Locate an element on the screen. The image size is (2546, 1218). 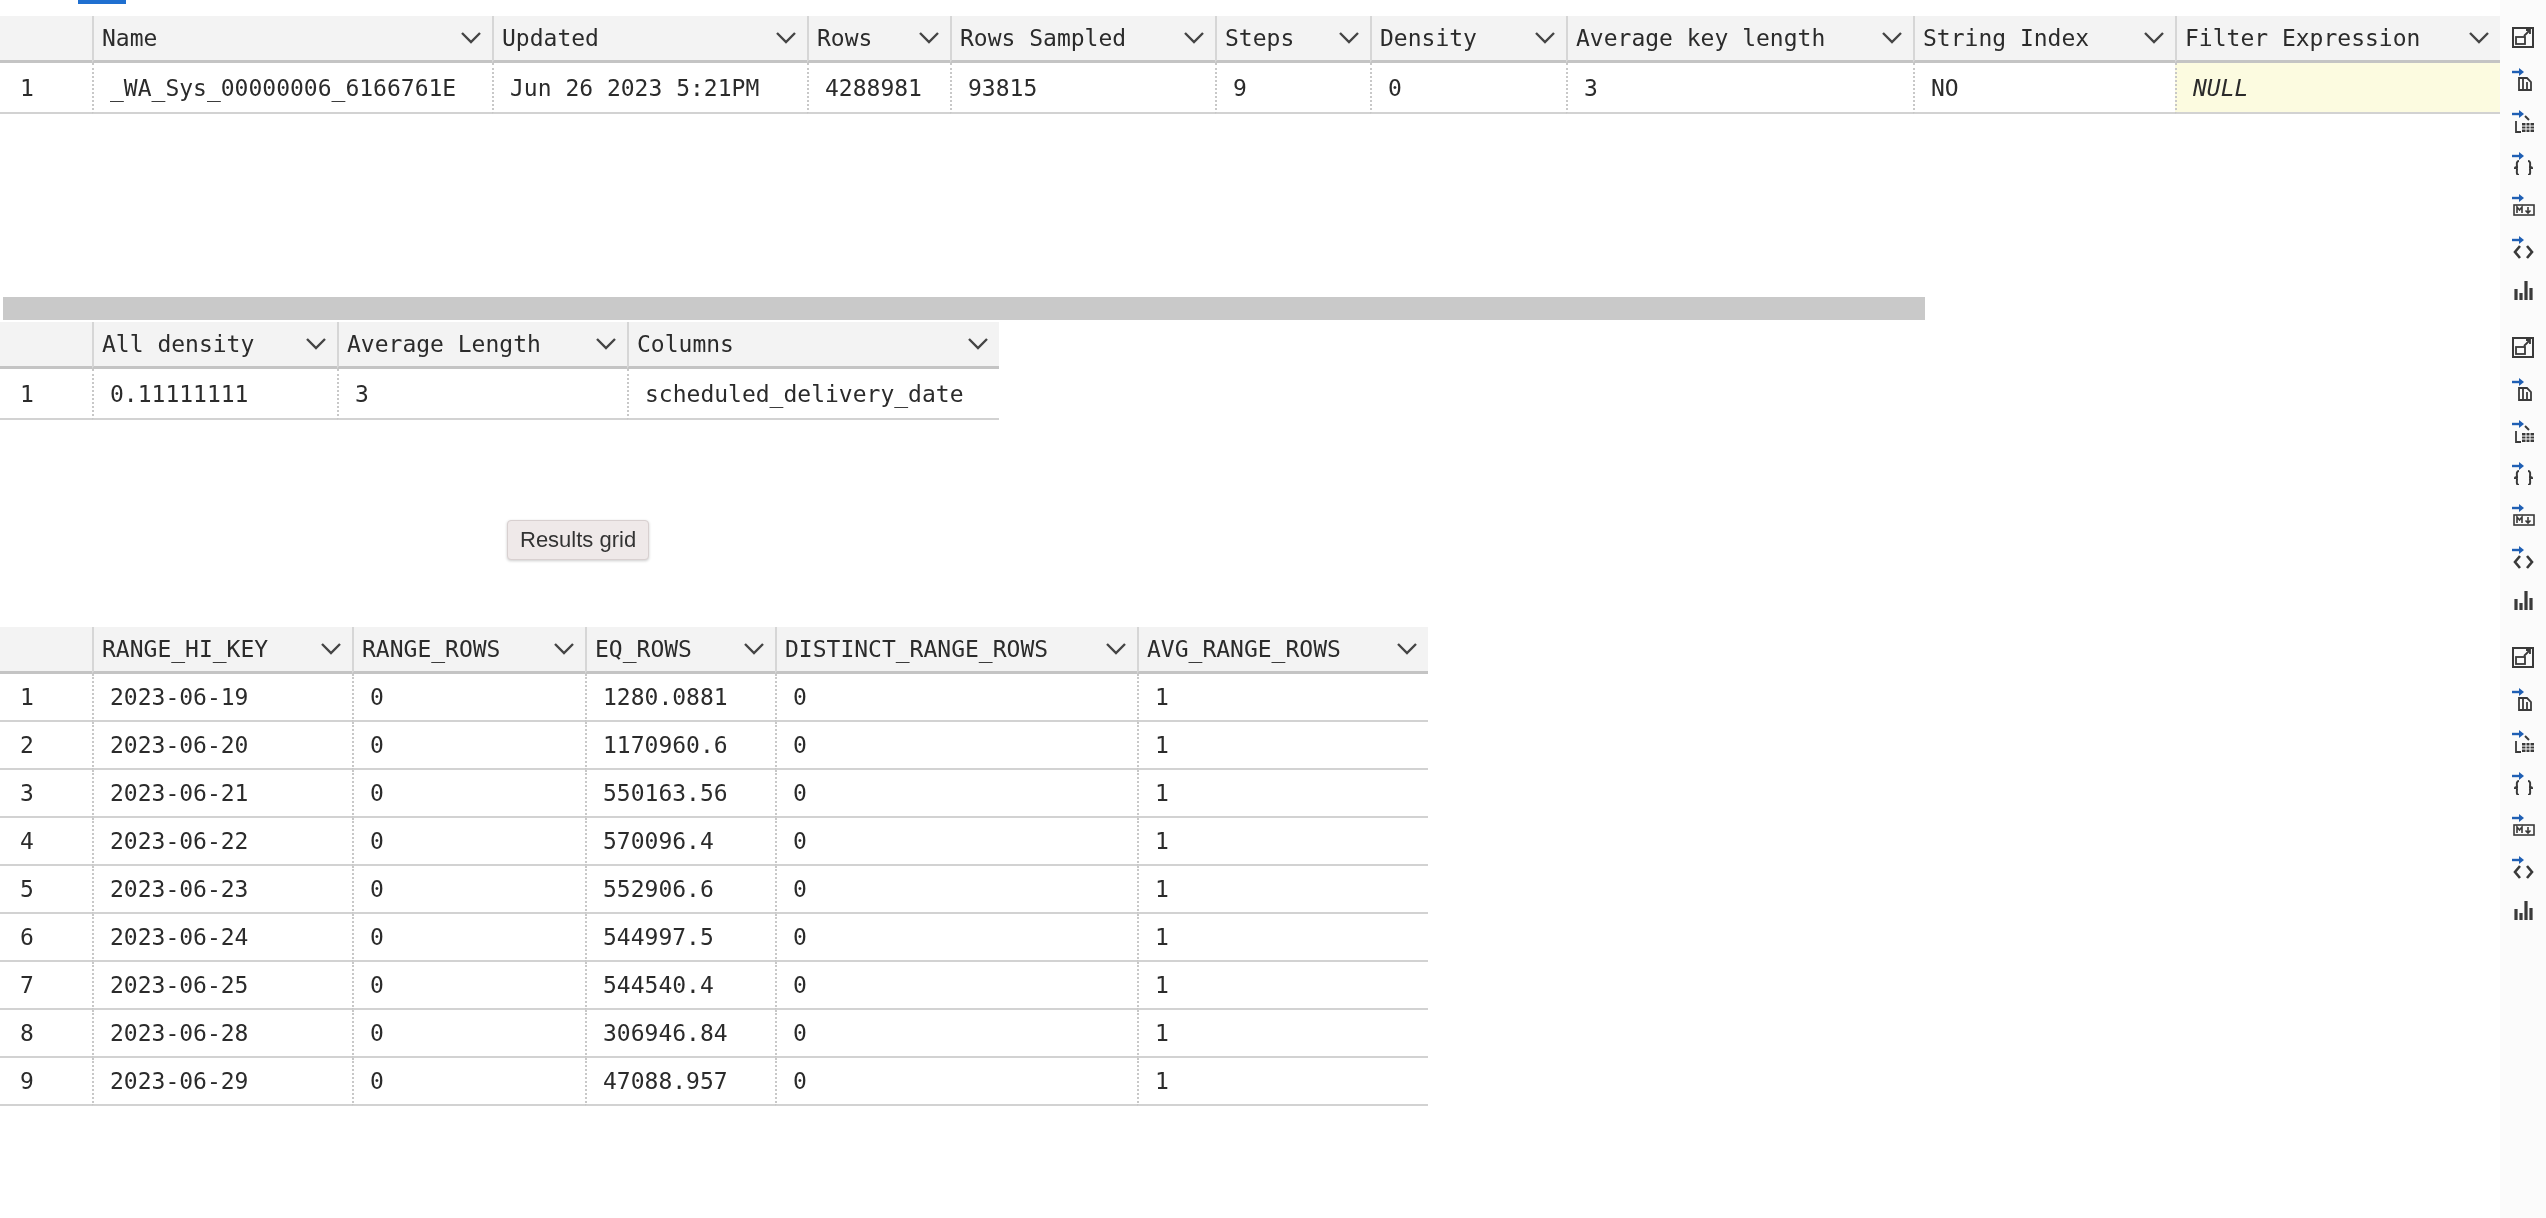
column-header-label: AVG_RANGE_ROWS is located at coordinates (1244, 649).